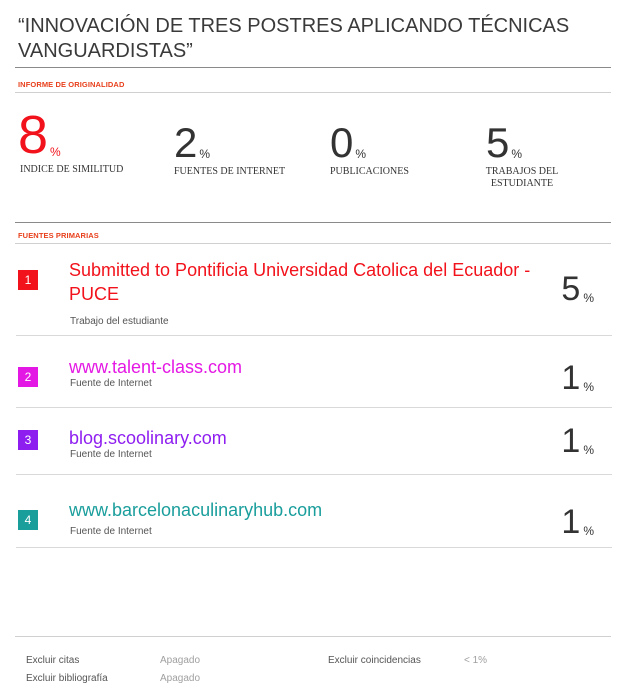 This screenshot has width=625, height=688. Describe the element at coordinates (229, 143) in the screenshot. I see `internet-sources-stat: 2 % FUENTES DE INTERNET` at that location.